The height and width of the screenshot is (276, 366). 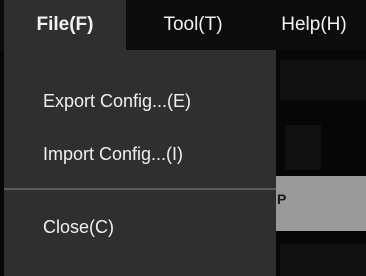 I want to click on menu-file: File(F), so click(x=65, y=25).